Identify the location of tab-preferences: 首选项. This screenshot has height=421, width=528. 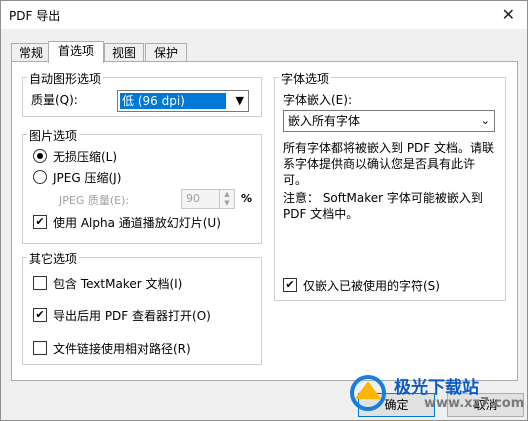
(76, 52).